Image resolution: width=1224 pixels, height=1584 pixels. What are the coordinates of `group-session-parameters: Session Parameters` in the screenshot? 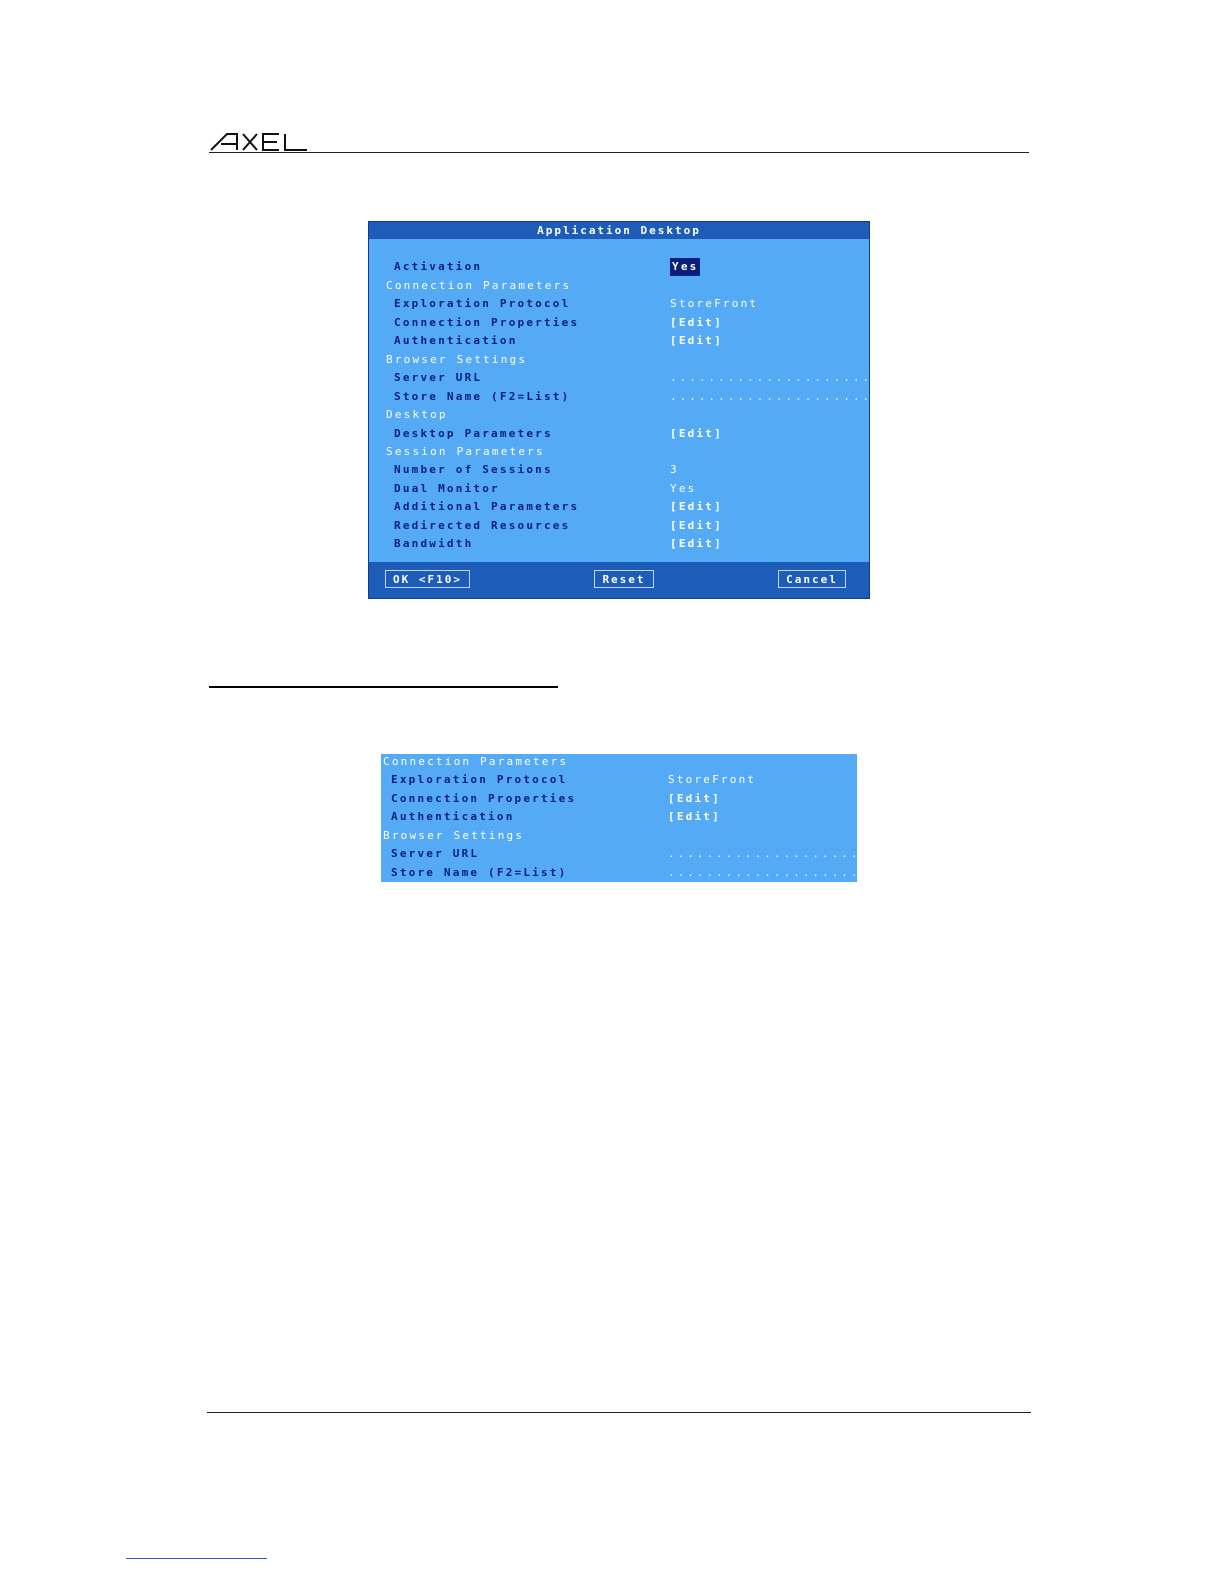 It's located at (619, 452).